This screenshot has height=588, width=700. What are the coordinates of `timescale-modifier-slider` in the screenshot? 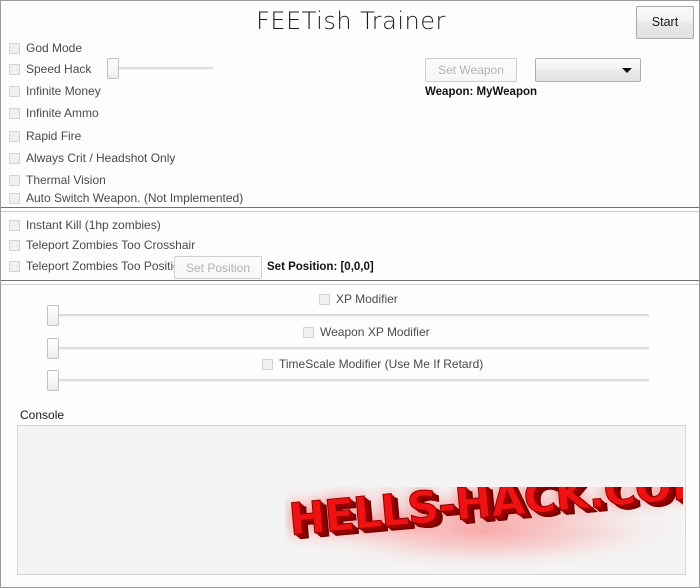 It's located at (349, 381).